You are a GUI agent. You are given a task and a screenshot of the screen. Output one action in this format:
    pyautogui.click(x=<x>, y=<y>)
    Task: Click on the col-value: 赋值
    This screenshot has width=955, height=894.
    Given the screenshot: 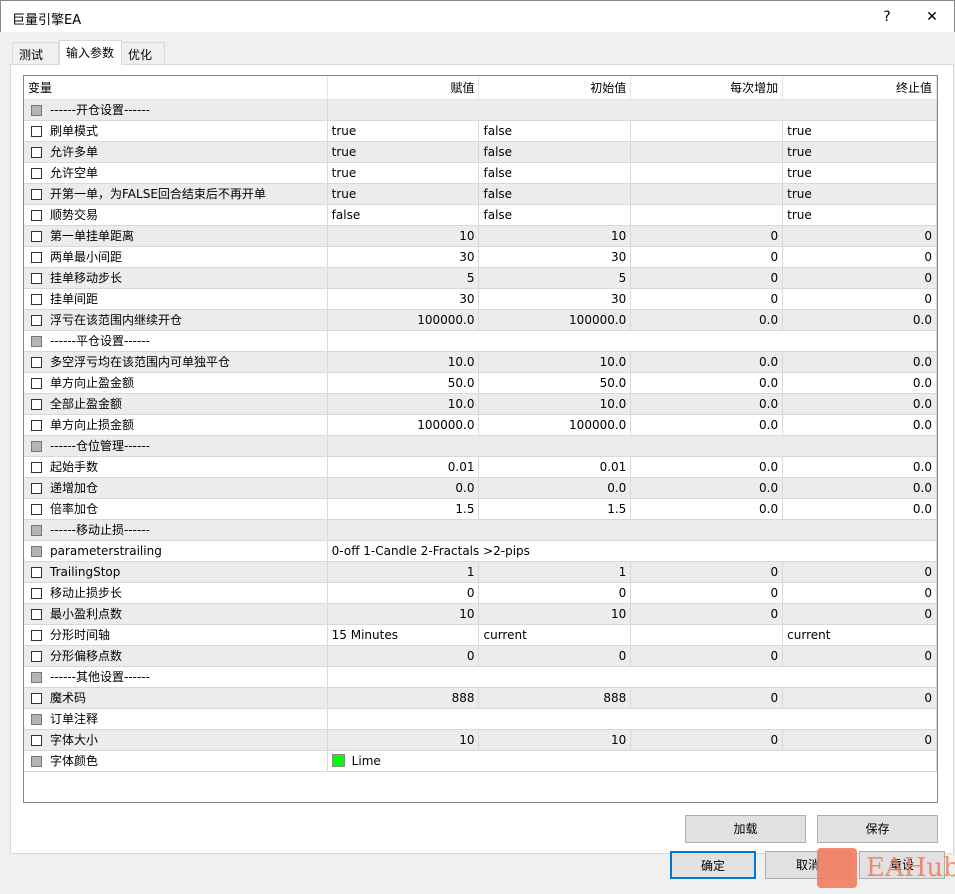 What is the action you would take?
    pyautogui.click(x=404, y=88)
    